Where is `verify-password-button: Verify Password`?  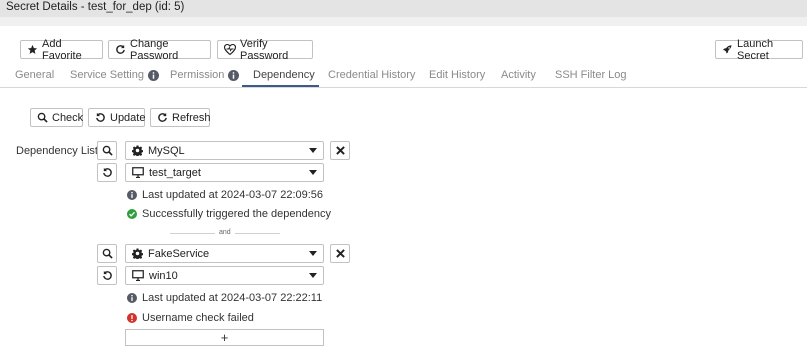
verify-password-button: Verify Password is located at coordinates (265, 49).